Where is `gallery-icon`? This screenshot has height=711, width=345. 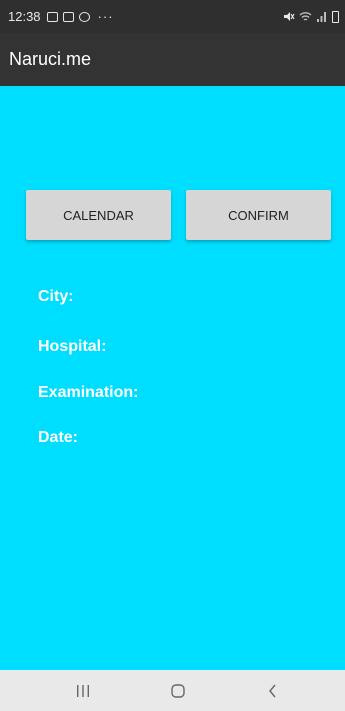 gallery-icon is located at coordinates (52, 16).